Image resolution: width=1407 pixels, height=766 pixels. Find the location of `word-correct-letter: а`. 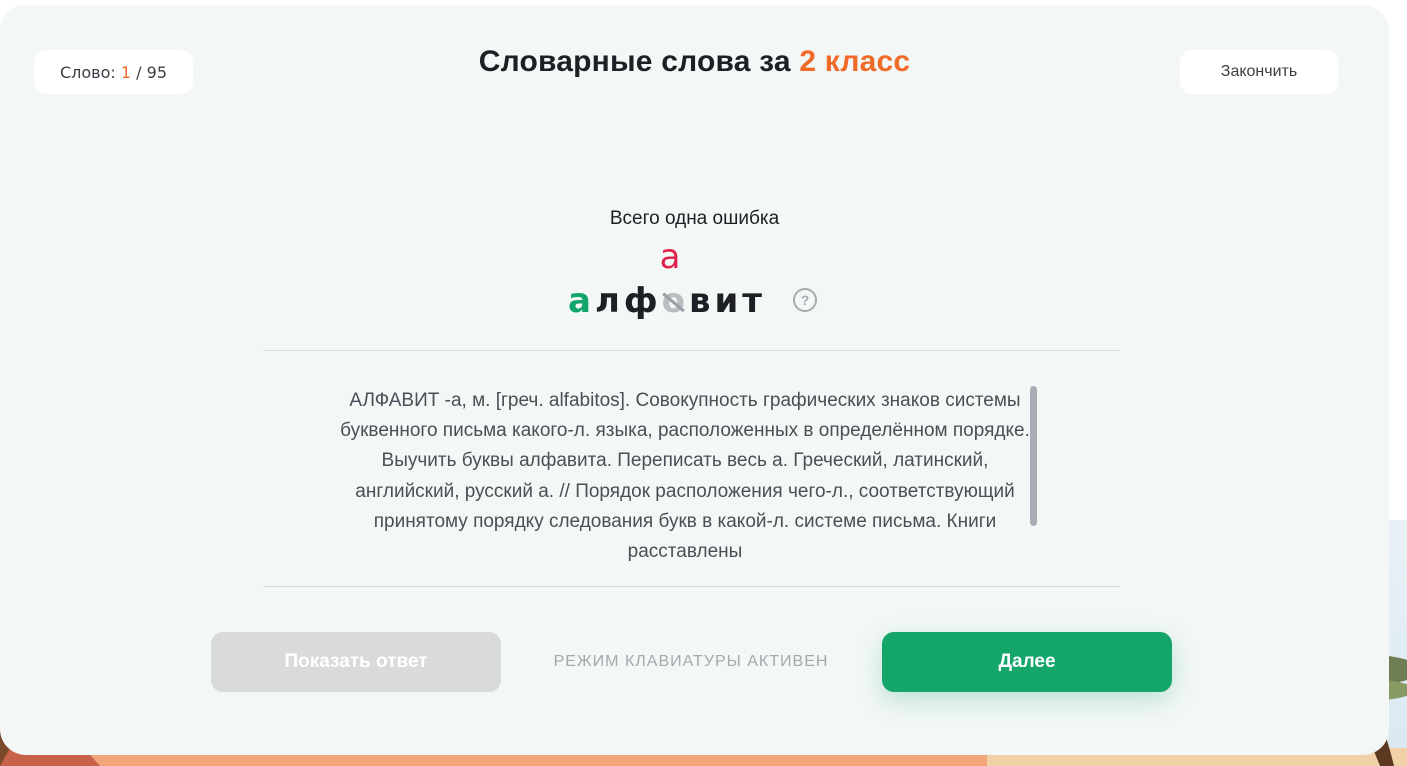

word-correct-letter: а is located at coordinates (672, 257).